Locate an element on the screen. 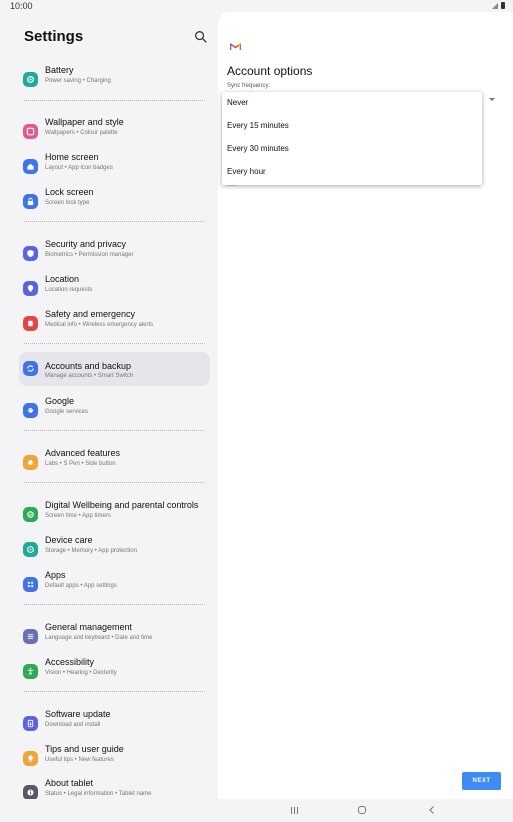 The width and height of the screenshot is (513, 822). location-pin-icon is located at coordinates (30, 288).